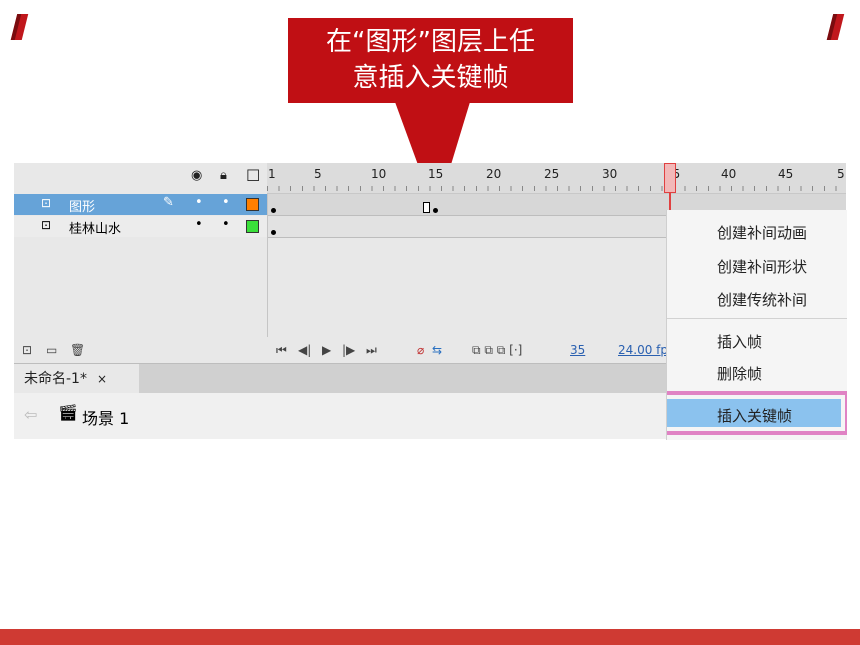 Image resolution: width=860 pixels, height=645 pixels. Describe the element at coordinates (105, 417) in the screenshot. I see `scene-label: 场景 1` at that location.